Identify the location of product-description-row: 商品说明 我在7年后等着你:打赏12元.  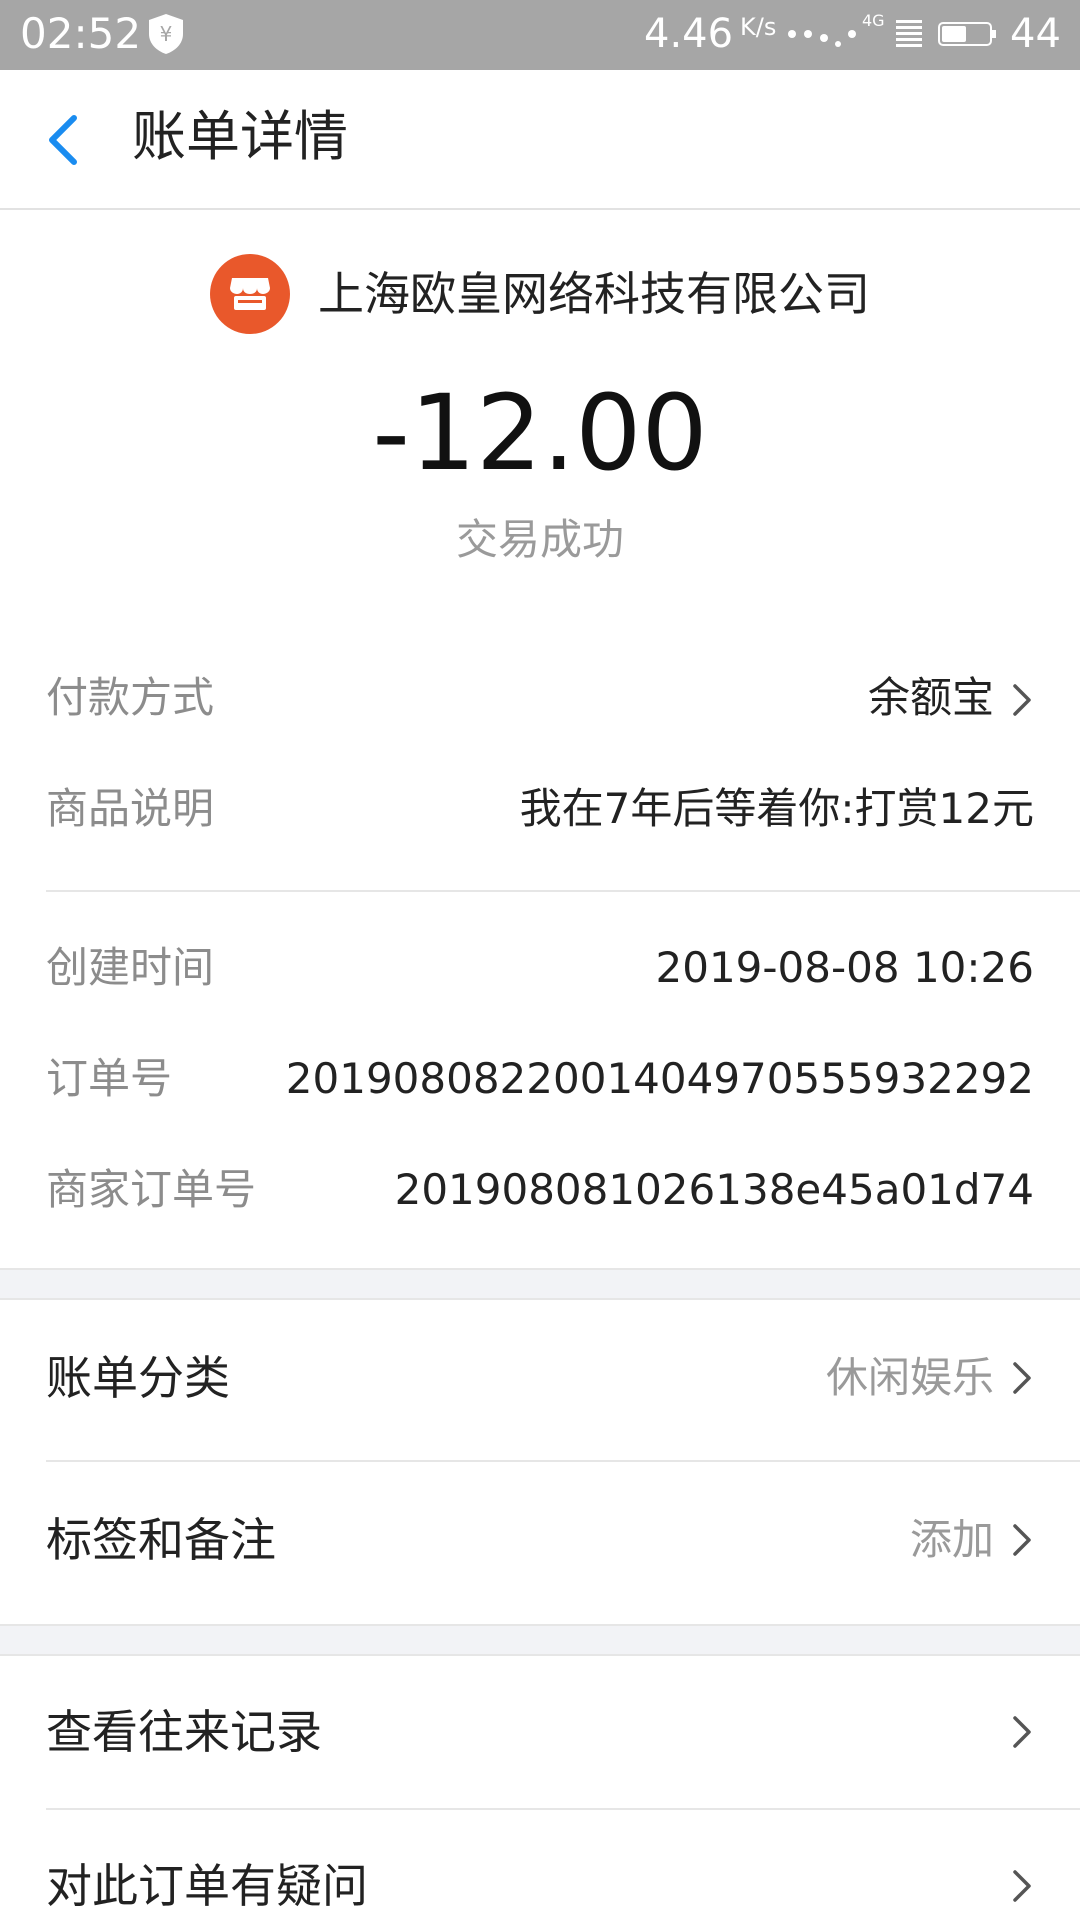
(540, 809).